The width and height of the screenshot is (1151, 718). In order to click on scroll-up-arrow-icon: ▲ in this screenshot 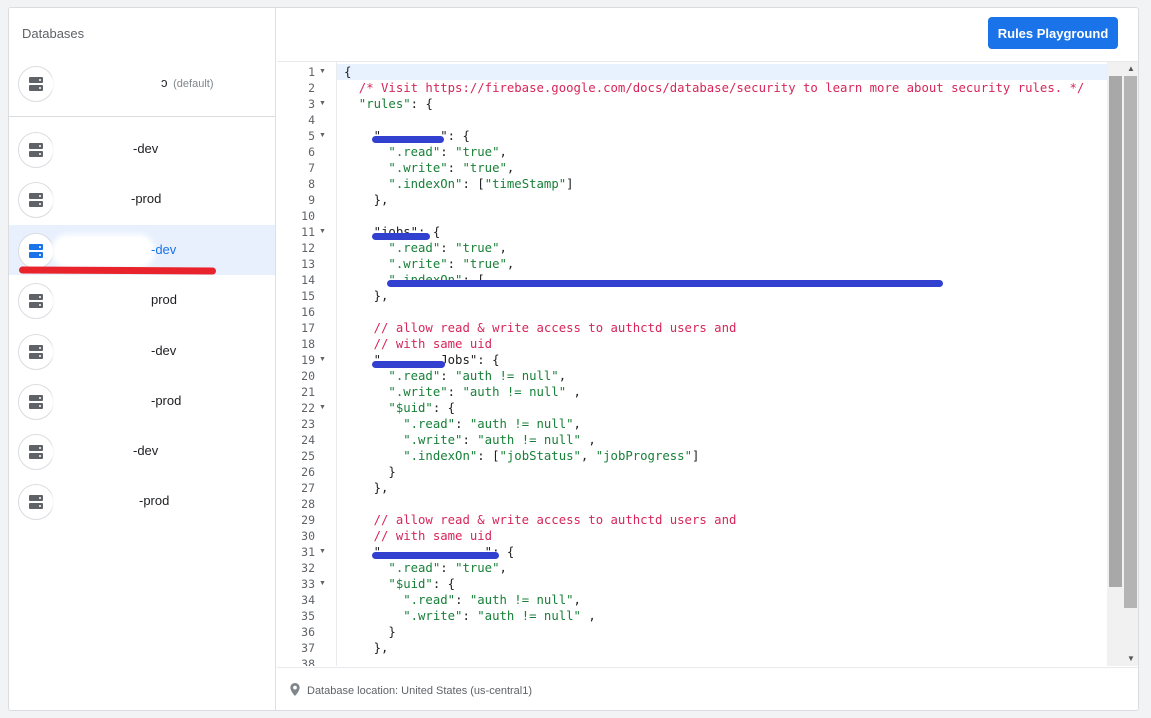, I will do `click(1131, 68)`.